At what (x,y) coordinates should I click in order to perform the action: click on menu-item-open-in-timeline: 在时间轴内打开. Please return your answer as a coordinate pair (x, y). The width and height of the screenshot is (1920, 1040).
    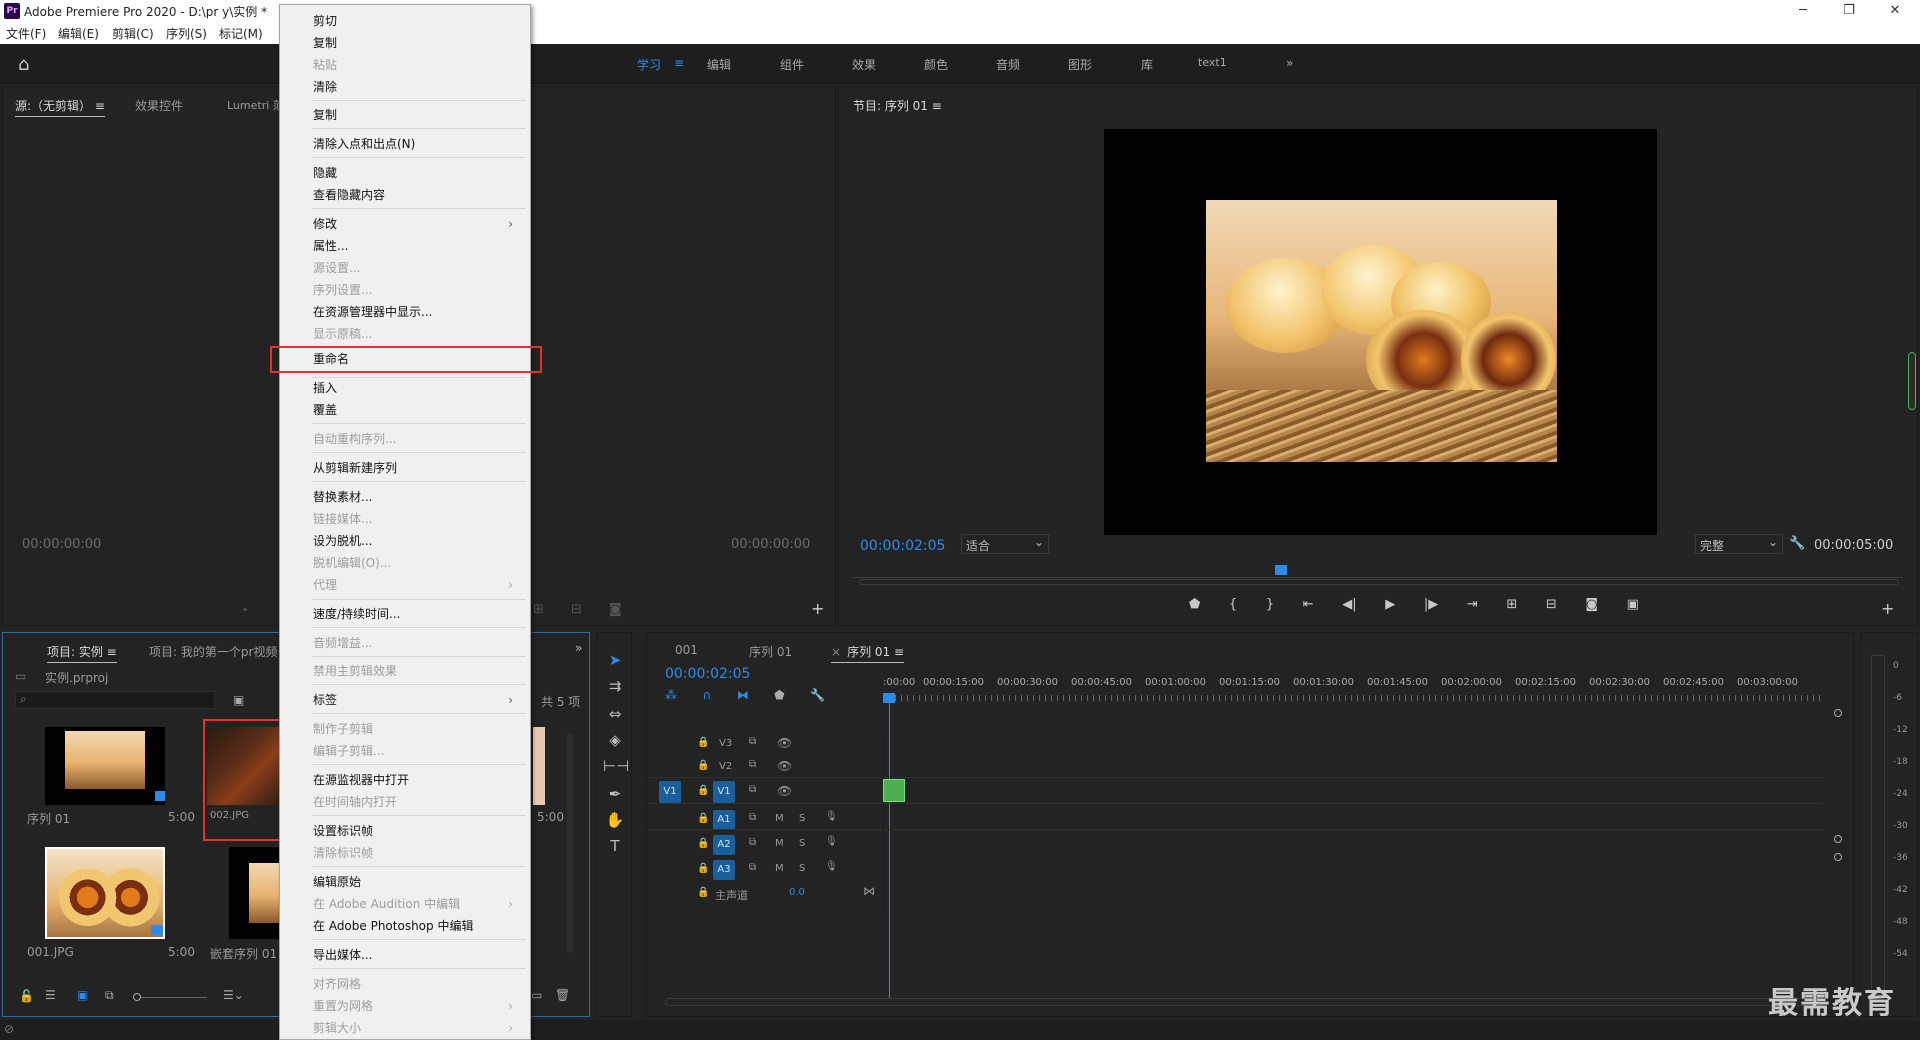
    Looking at the image, I should click on (418, 802).